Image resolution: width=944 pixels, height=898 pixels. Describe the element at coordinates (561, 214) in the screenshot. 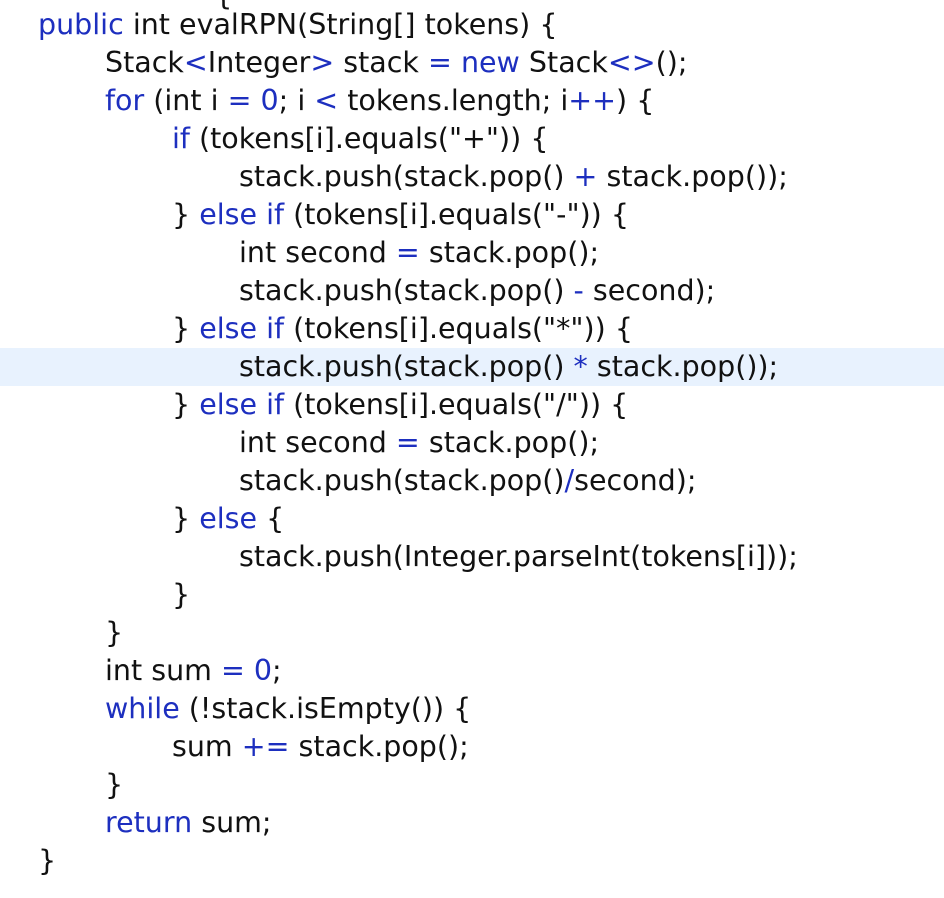

I see `code-token-str: "-"` at that location.